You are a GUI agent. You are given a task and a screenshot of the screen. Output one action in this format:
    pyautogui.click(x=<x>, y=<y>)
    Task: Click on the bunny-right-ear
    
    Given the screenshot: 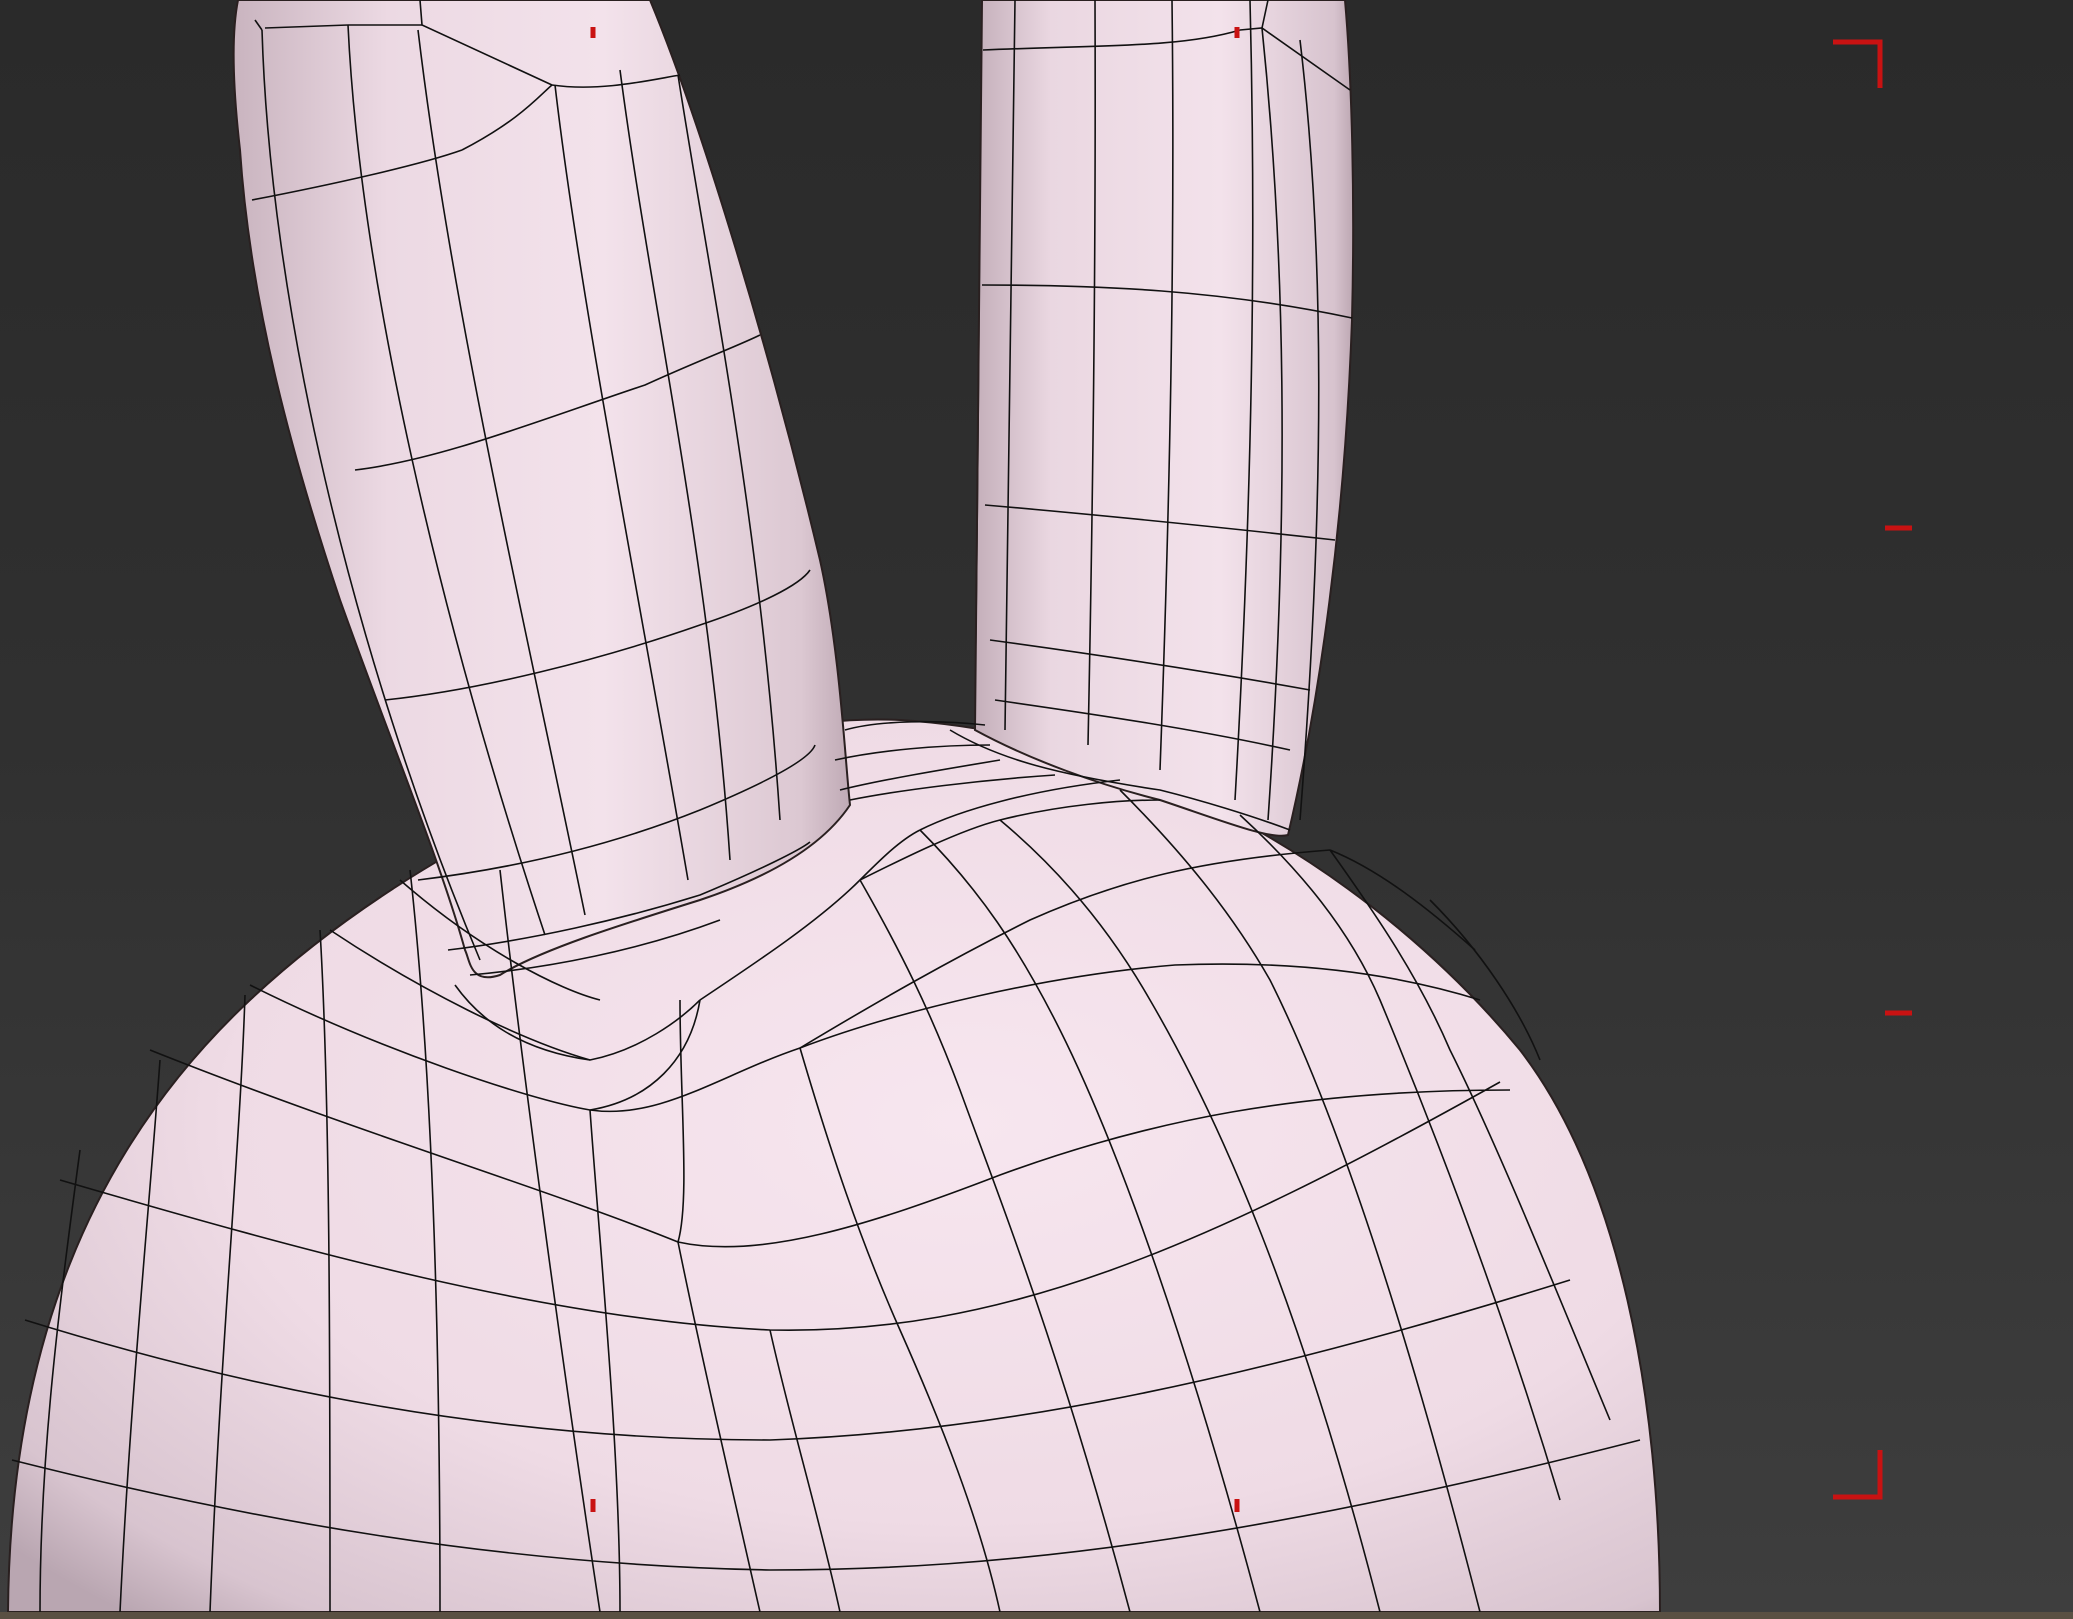 What is the action you would take?
    pyautogui.click(x=1164, y=418)
    